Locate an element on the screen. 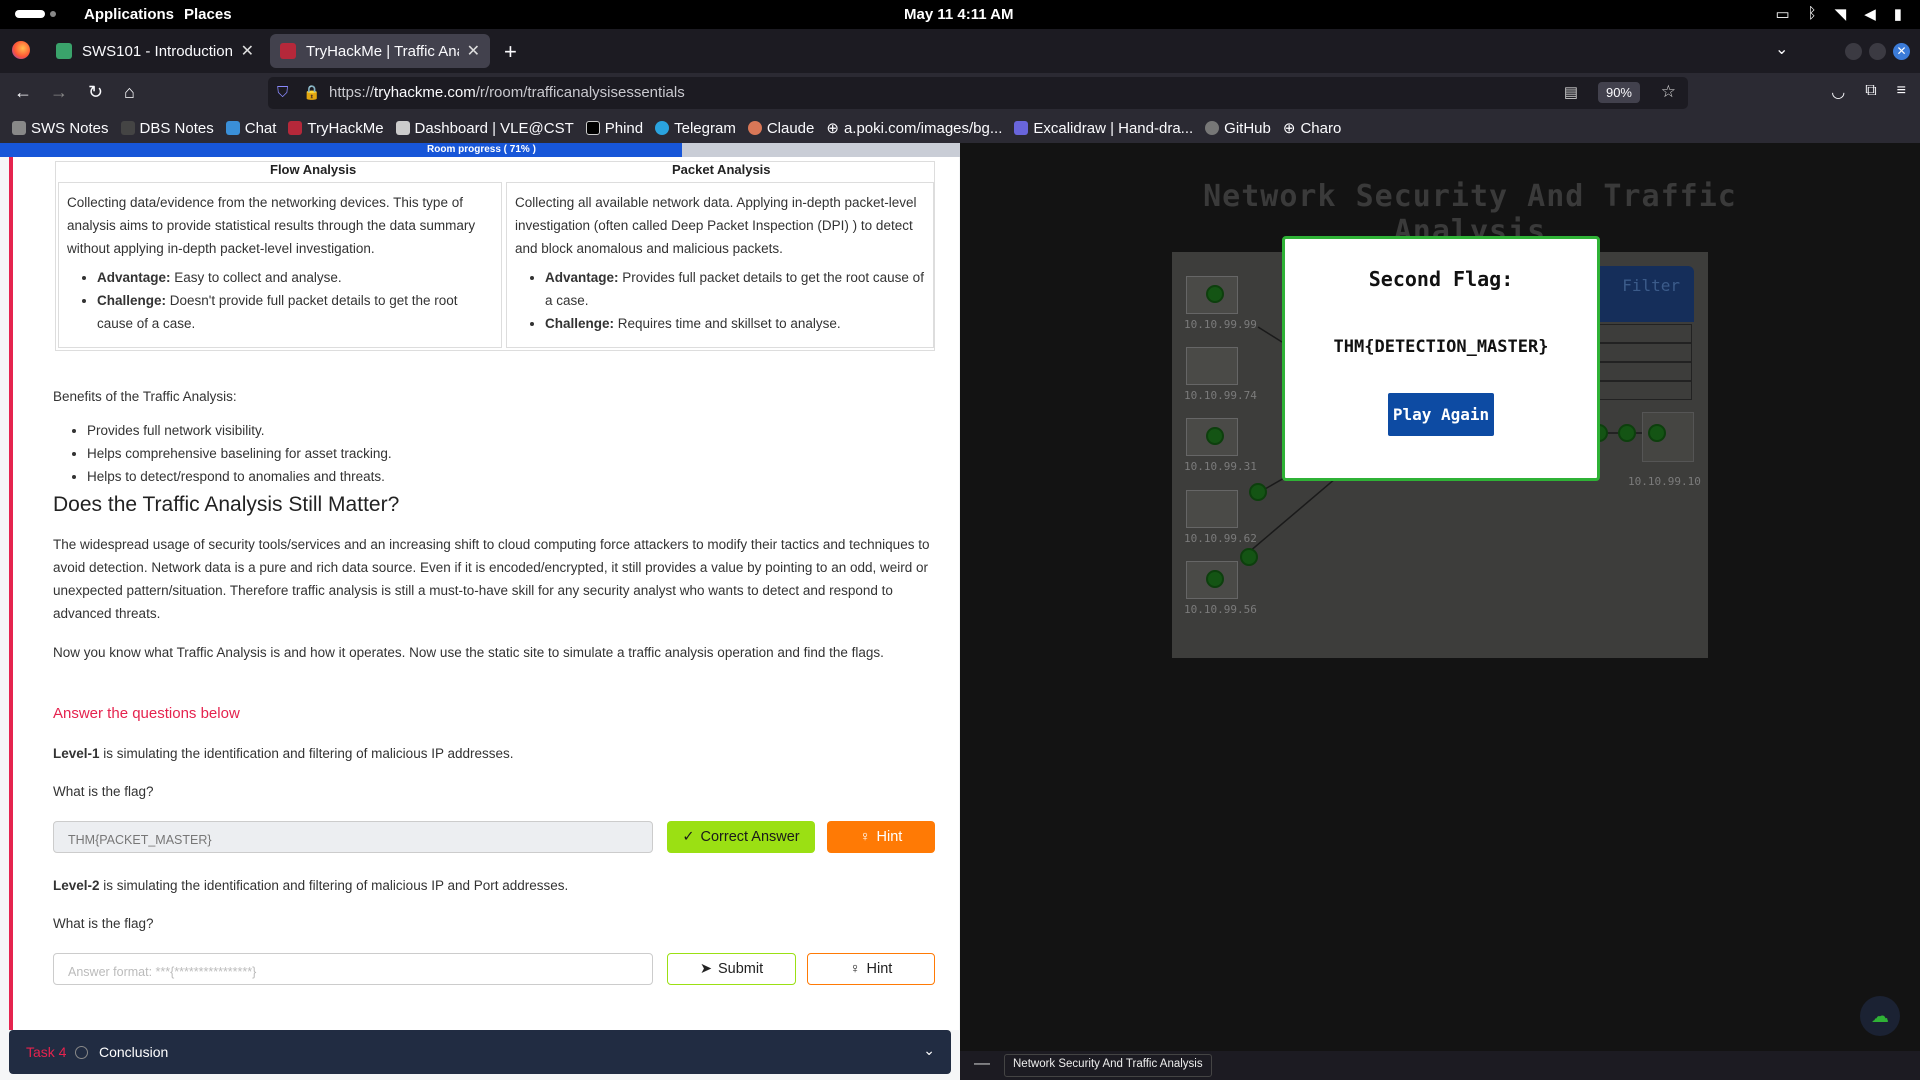 The height and width of the screenshot is (1080, 1920). forward-arrow-icon: → is located at coordinates (59, 92).